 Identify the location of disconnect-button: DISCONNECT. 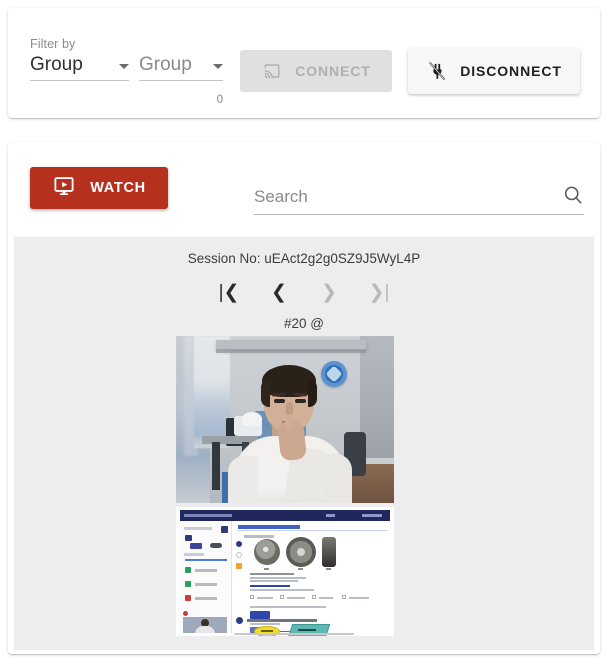
(494, 71).